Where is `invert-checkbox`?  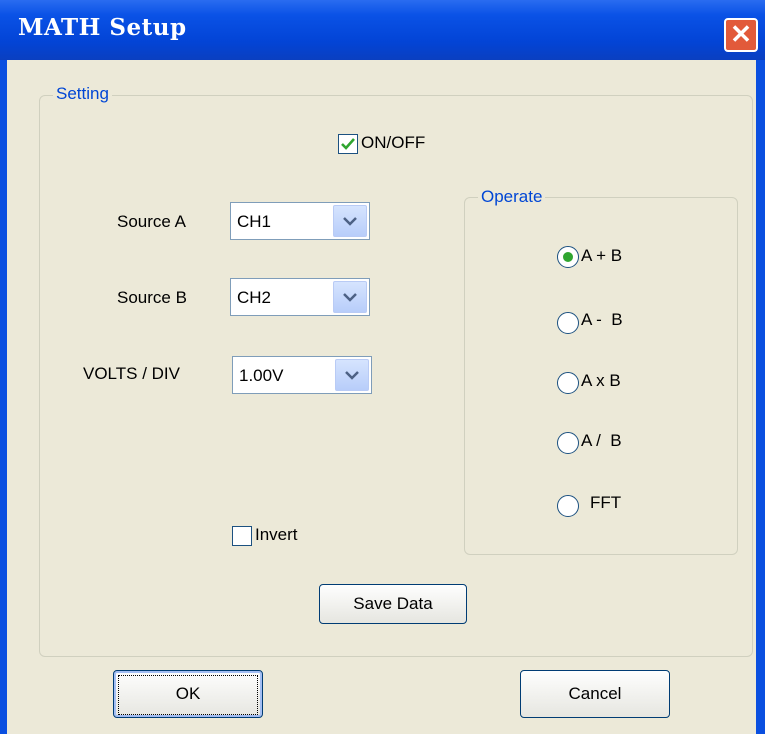 invert-checkbox is located at coordinates (242, 536).